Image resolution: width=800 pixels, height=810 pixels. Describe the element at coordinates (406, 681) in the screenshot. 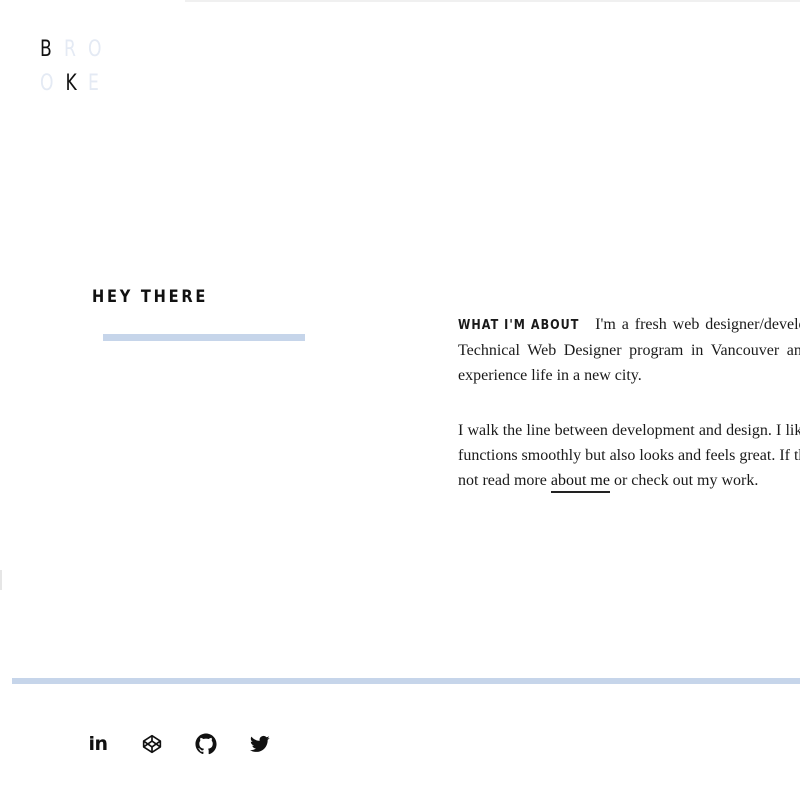

I see `footer-divider` at that location.